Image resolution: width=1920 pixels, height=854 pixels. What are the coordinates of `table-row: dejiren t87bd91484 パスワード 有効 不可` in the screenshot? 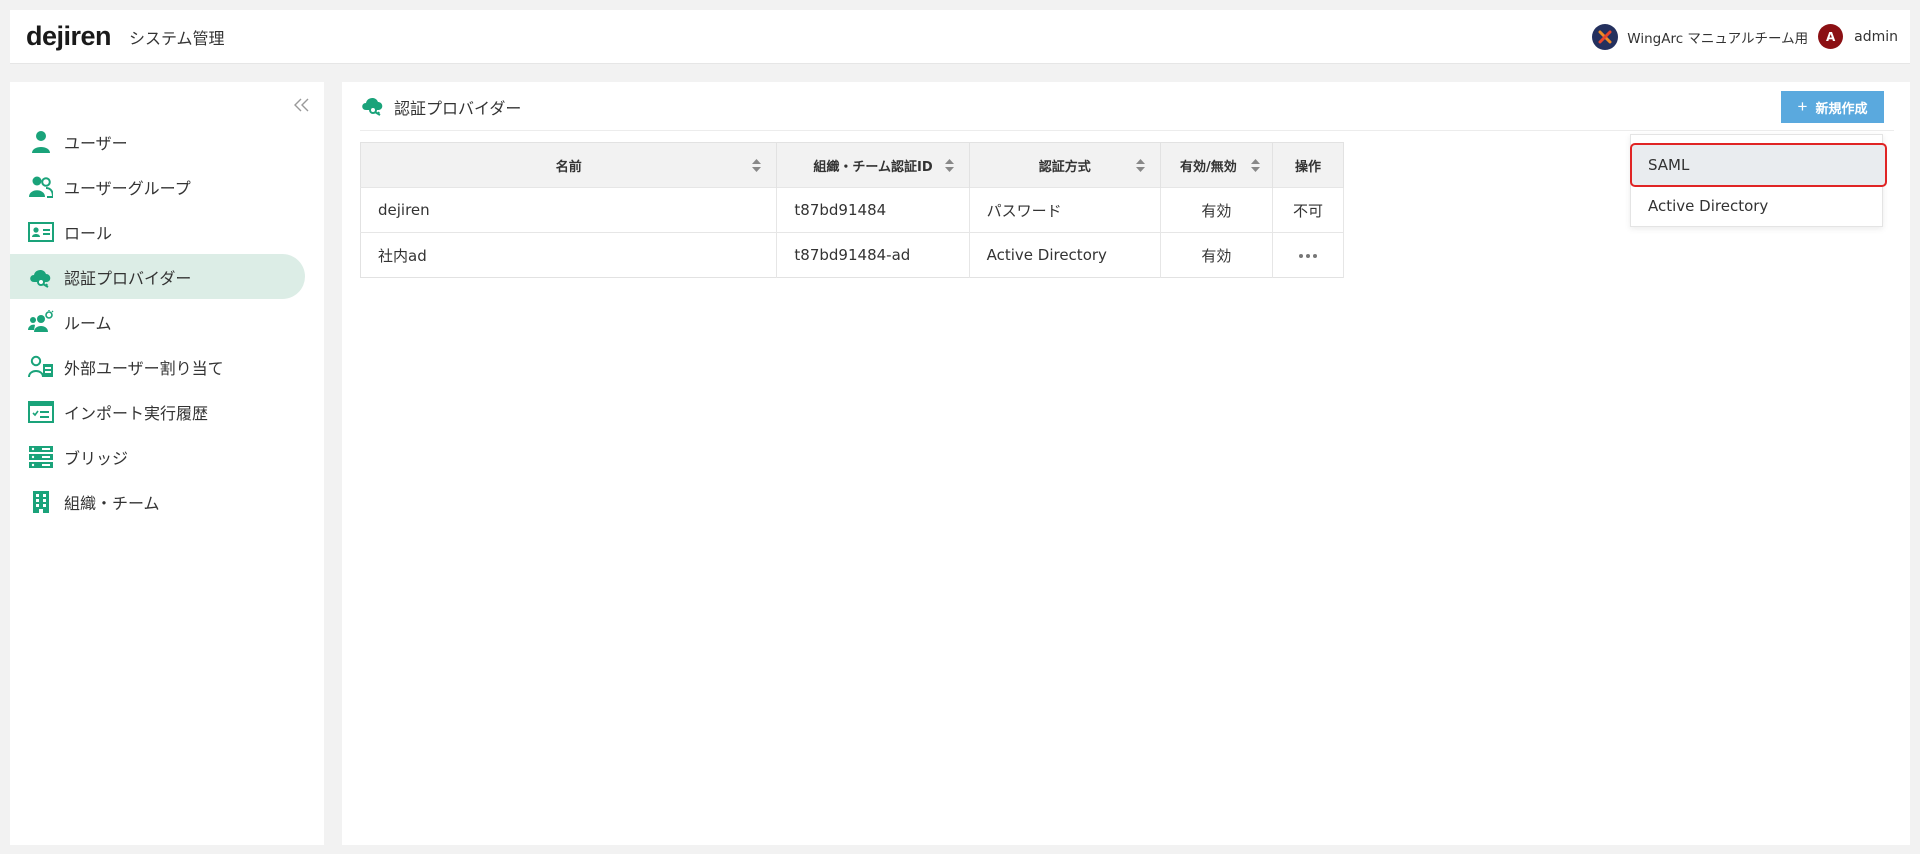 It's located at (852, 210).